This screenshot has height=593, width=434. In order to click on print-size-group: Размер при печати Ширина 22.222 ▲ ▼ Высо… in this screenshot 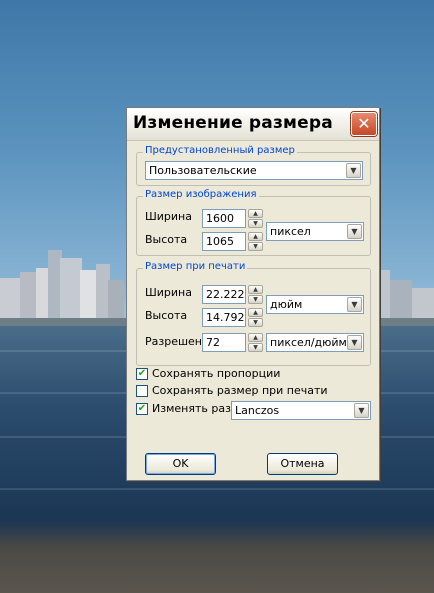, I will do `click(253, 313)`.